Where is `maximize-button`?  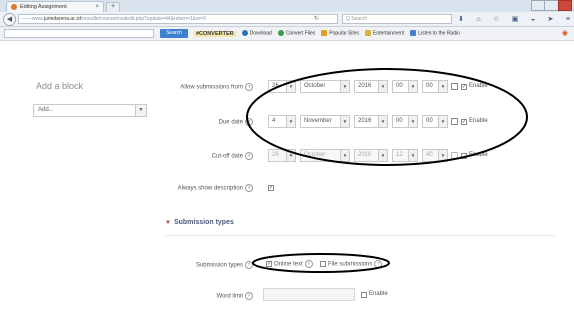 maximize-button is located at coordinates (551, 5).